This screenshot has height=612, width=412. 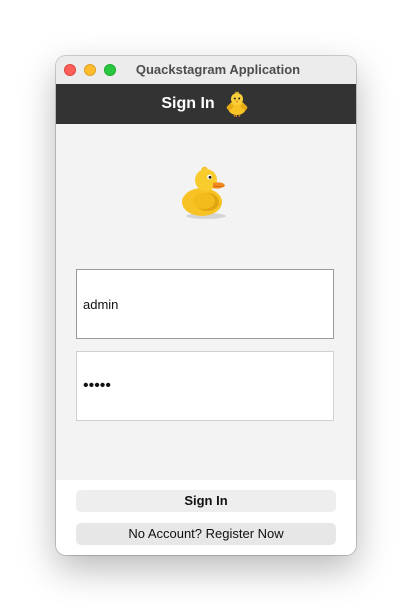 What do you see at coordinates (206, 501) in the screenshot?
I see `sign-in-button: Sign In` at bounding box center [206, 501].